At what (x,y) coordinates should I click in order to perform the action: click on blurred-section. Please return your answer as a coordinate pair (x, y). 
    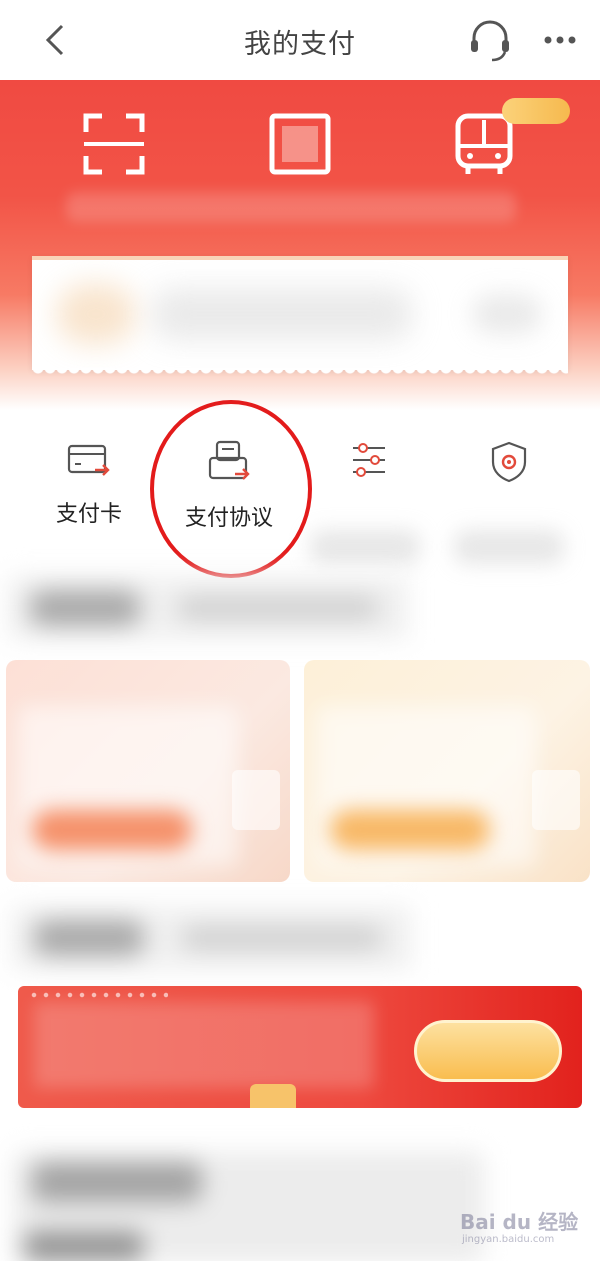
    Looking at the image, I should click on (249, 1206).